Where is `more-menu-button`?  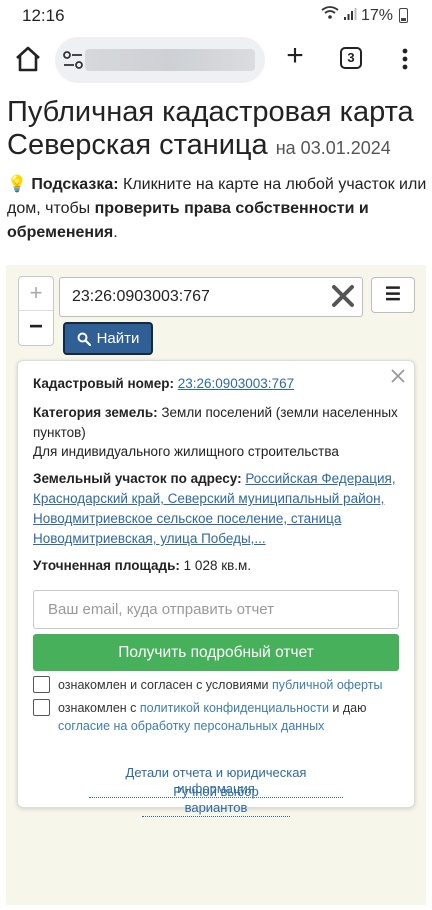 more-menu-button is located at coordinates (405, 59).